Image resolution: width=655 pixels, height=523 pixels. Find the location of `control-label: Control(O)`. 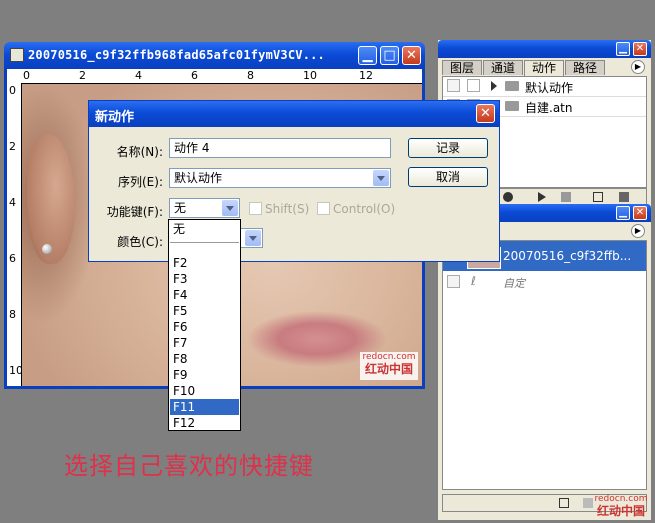

control-label: Control(O) is located at coordinates (364, 209).